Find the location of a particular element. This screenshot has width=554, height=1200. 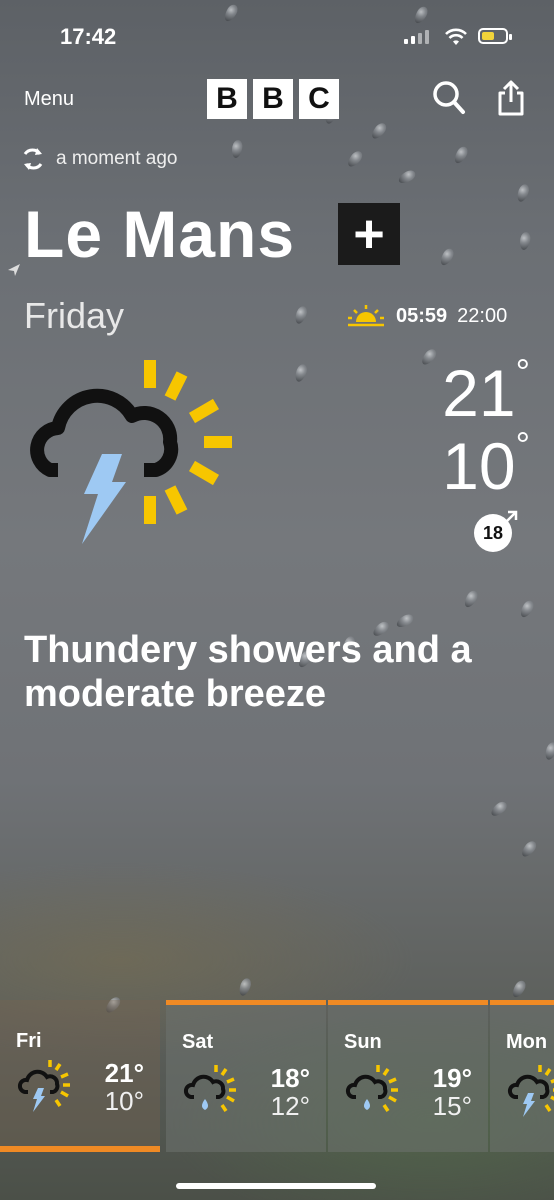

high-temperature: 21° is located at coordinates (486, 390).